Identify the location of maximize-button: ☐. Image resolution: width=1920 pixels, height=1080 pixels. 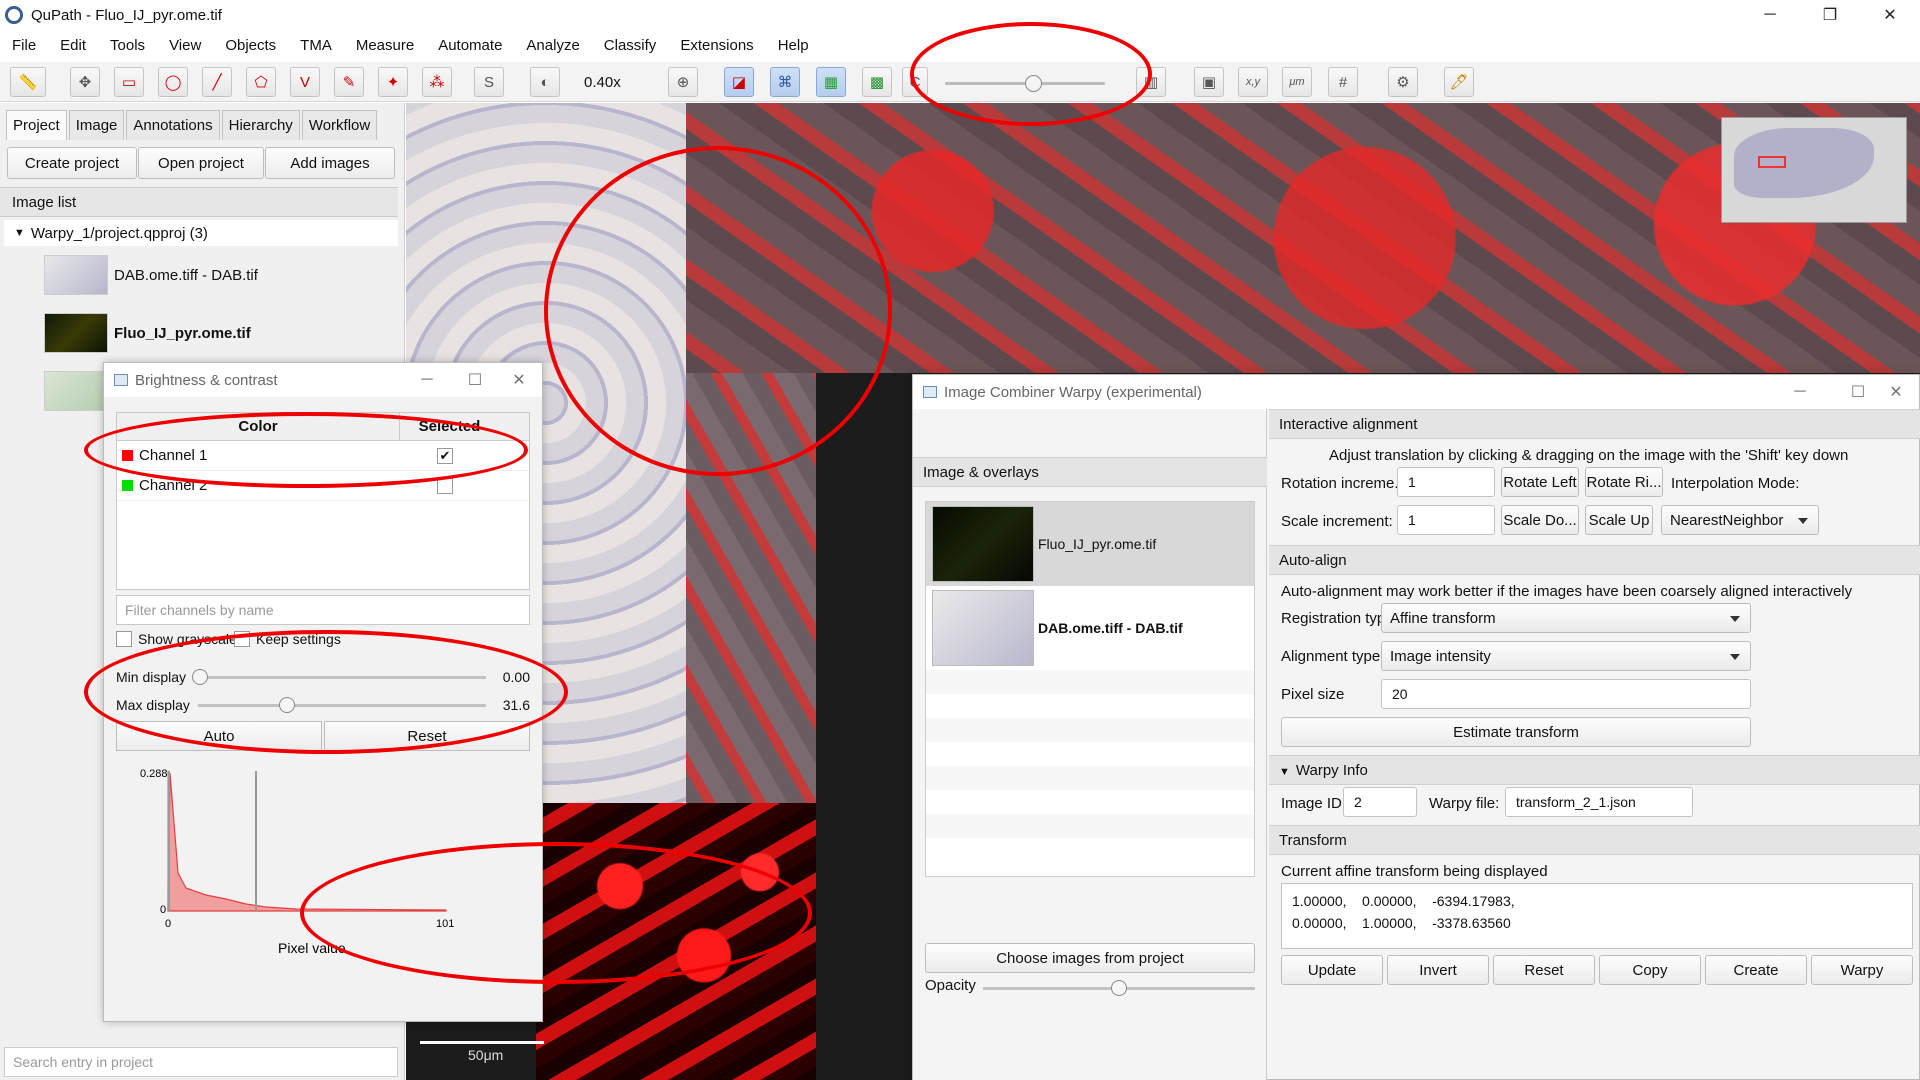
(475, 380).